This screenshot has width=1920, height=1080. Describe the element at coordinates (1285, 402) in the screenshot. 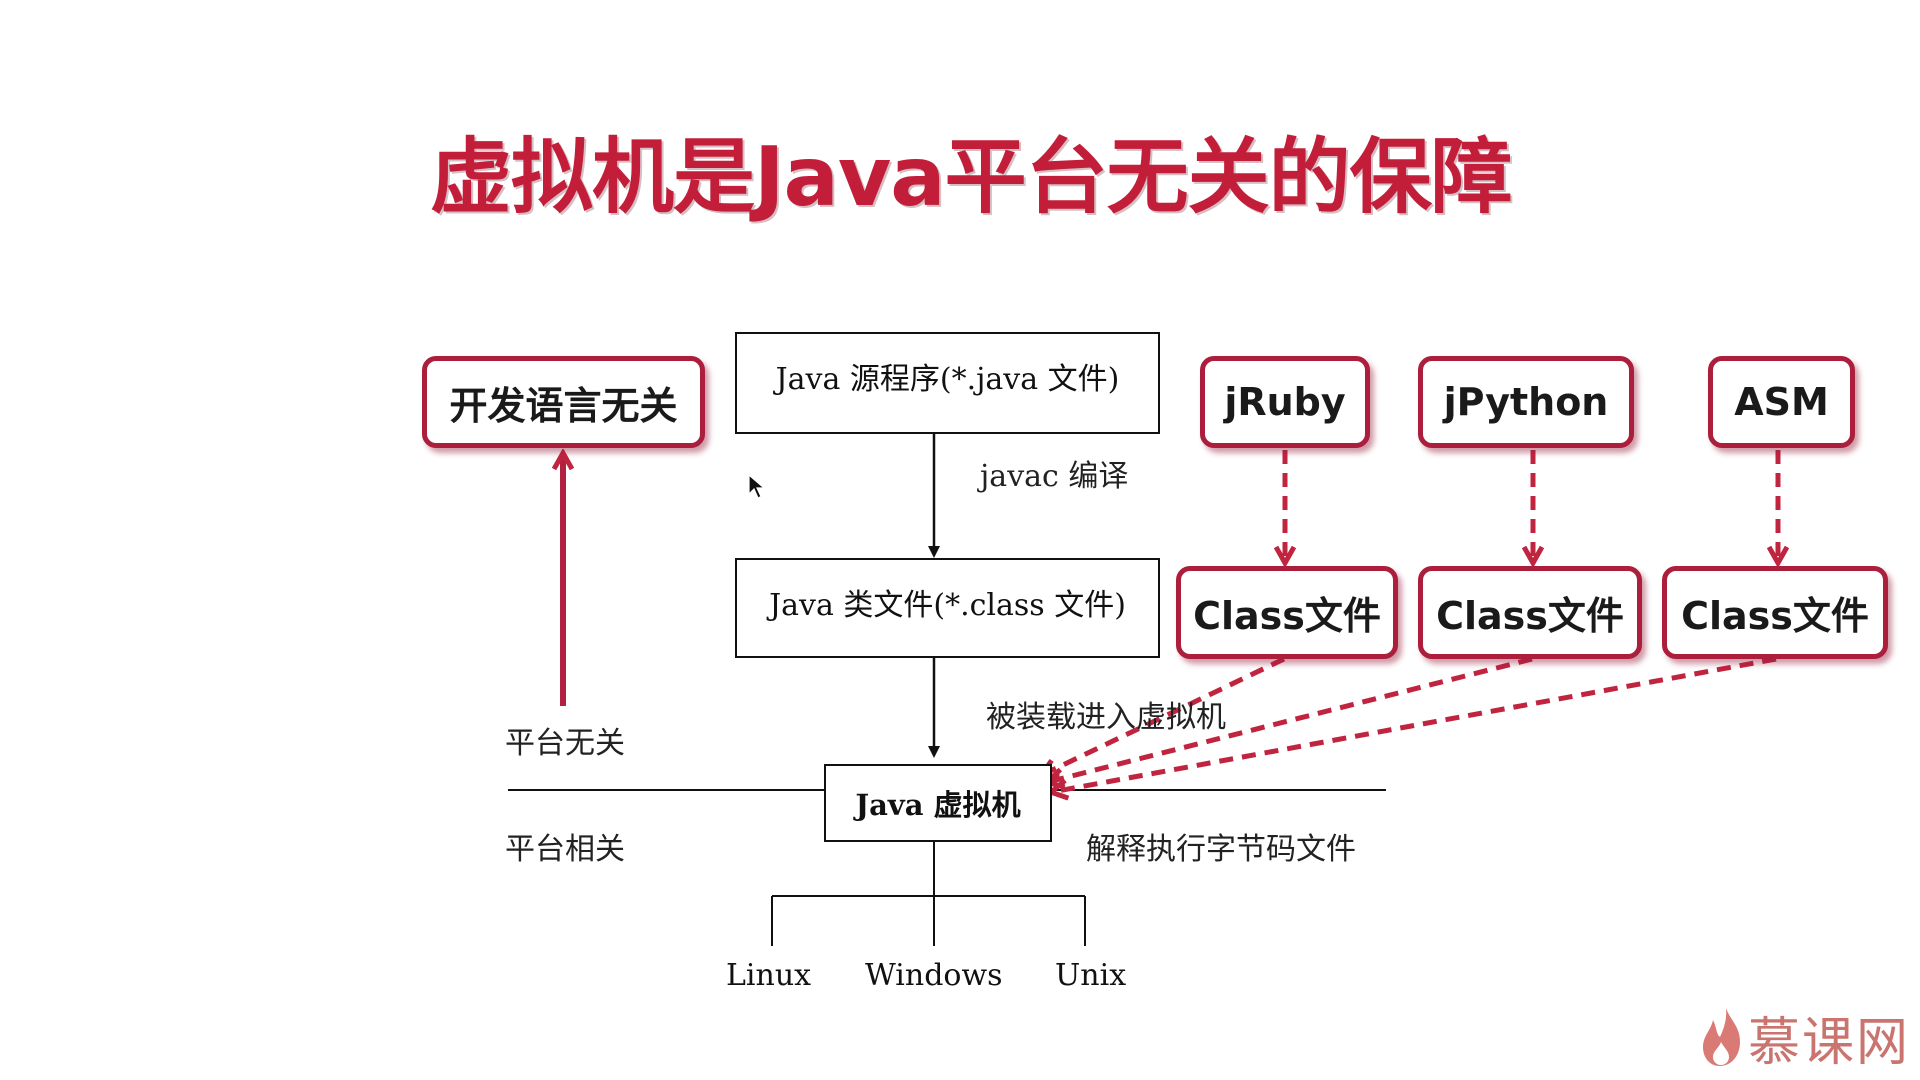

I see `jruby-box: jRuby` at that location.